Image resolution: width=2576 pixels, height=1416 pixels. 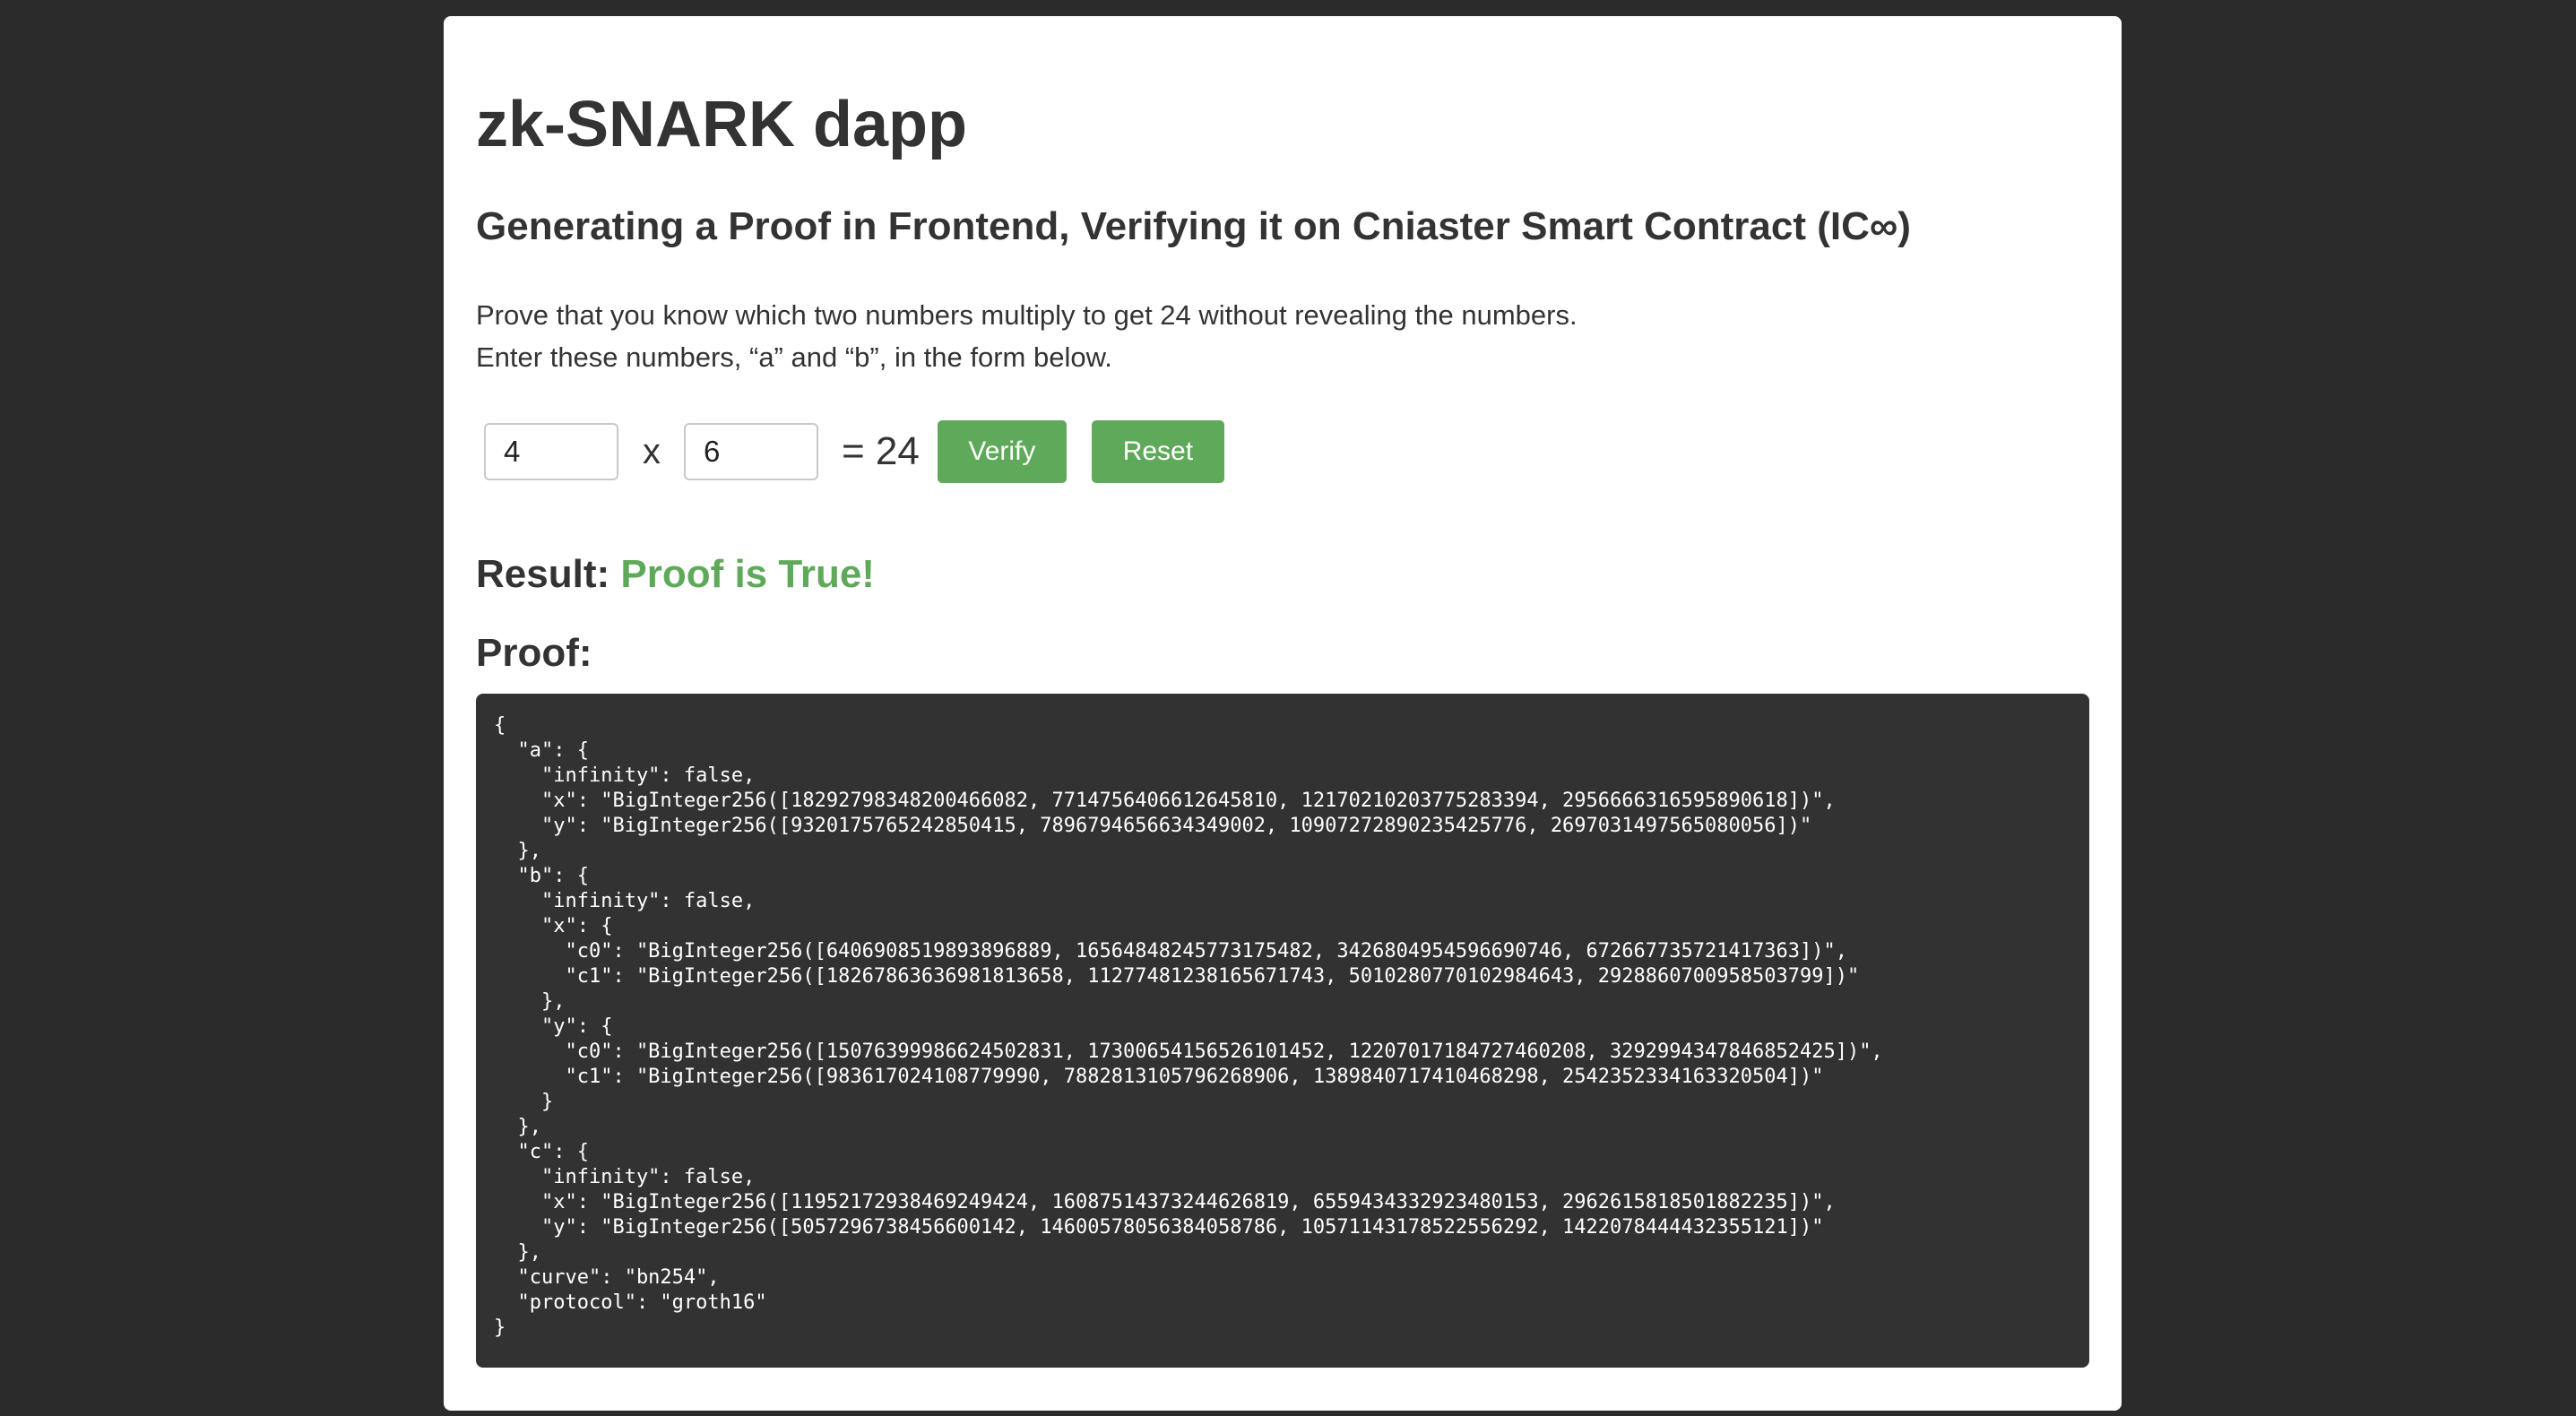 What do you see at coordinates (543, 574) in the screenshot?
I see `result-label: Result:` at bounding box center [543, 574].